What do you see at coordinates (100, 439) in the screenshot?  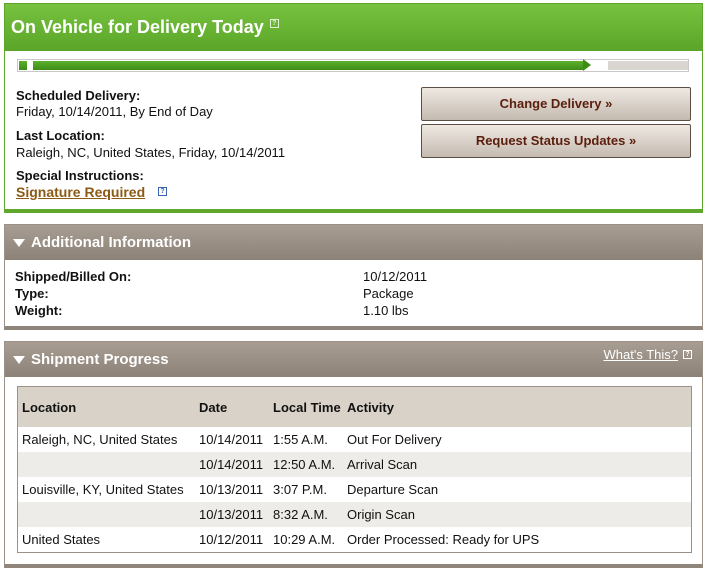 I see `location-cell: Raleigh, NC, United States` at bounding box center [100, 439].